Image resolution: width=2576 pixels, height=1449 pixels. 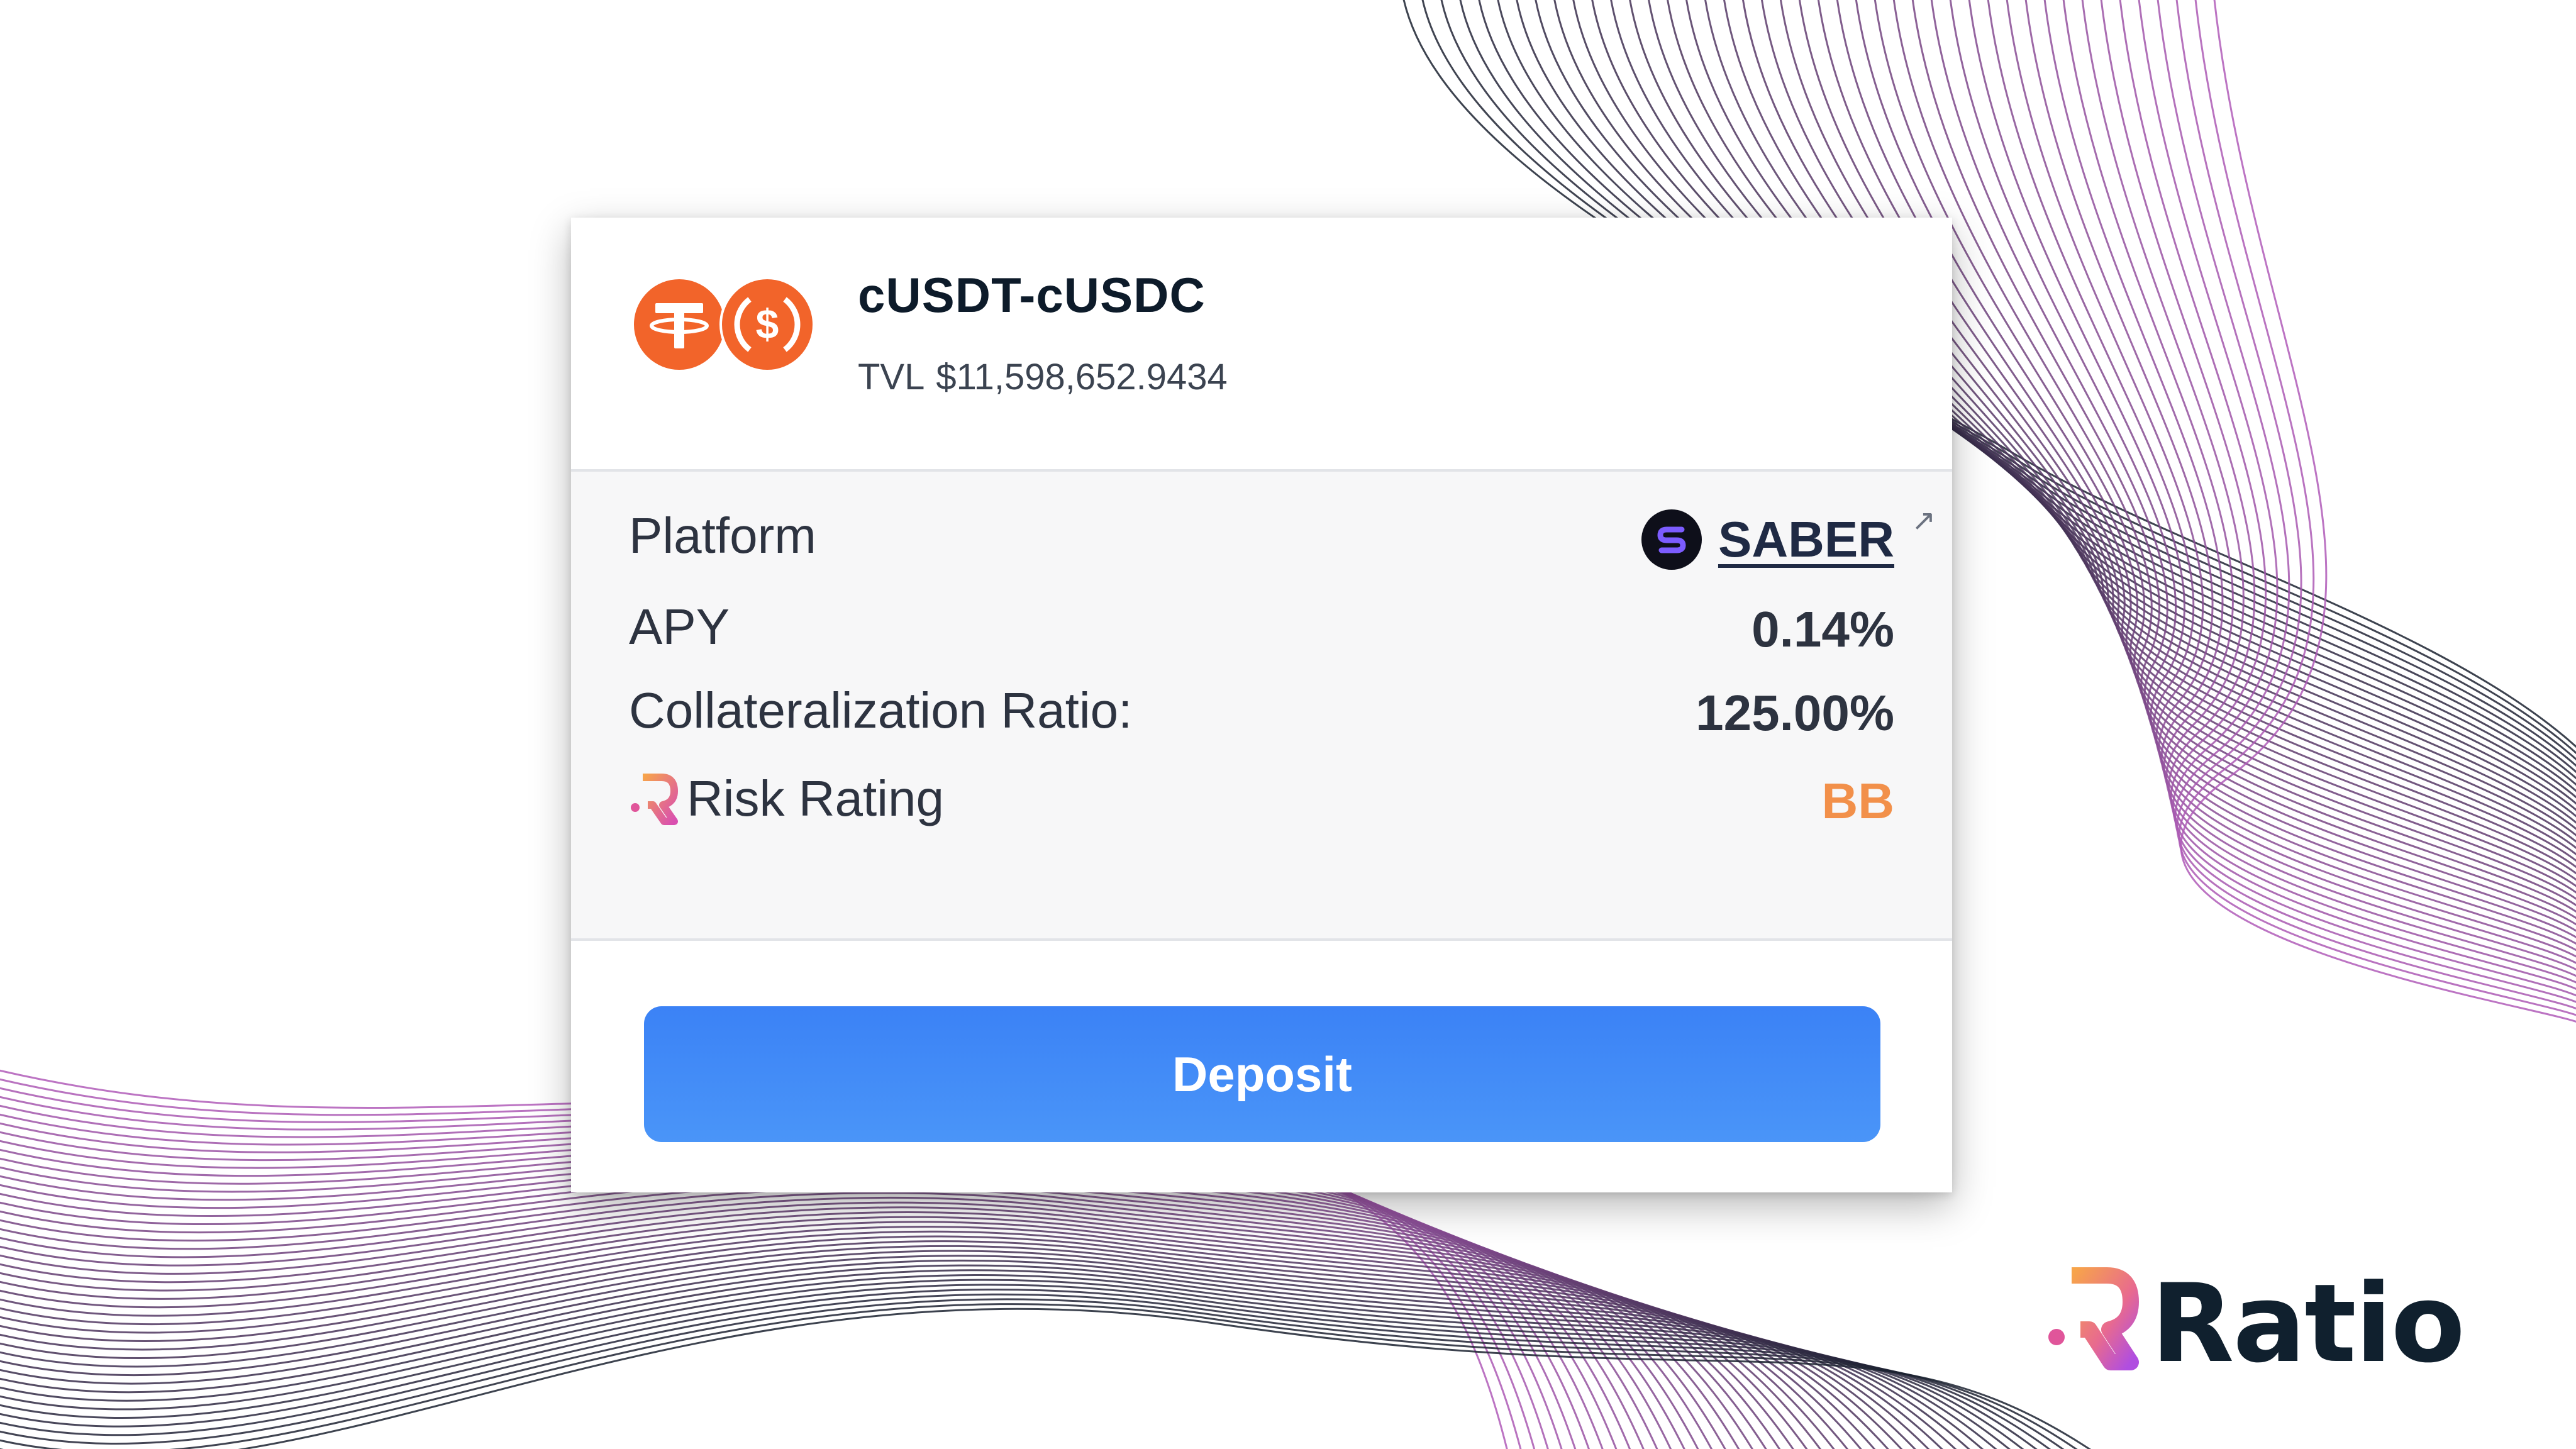 What do you see at coordinates (2093, 1318) in the screenshot?
I see `ratio-brand-icon` at bounding box center [2093, 1318].